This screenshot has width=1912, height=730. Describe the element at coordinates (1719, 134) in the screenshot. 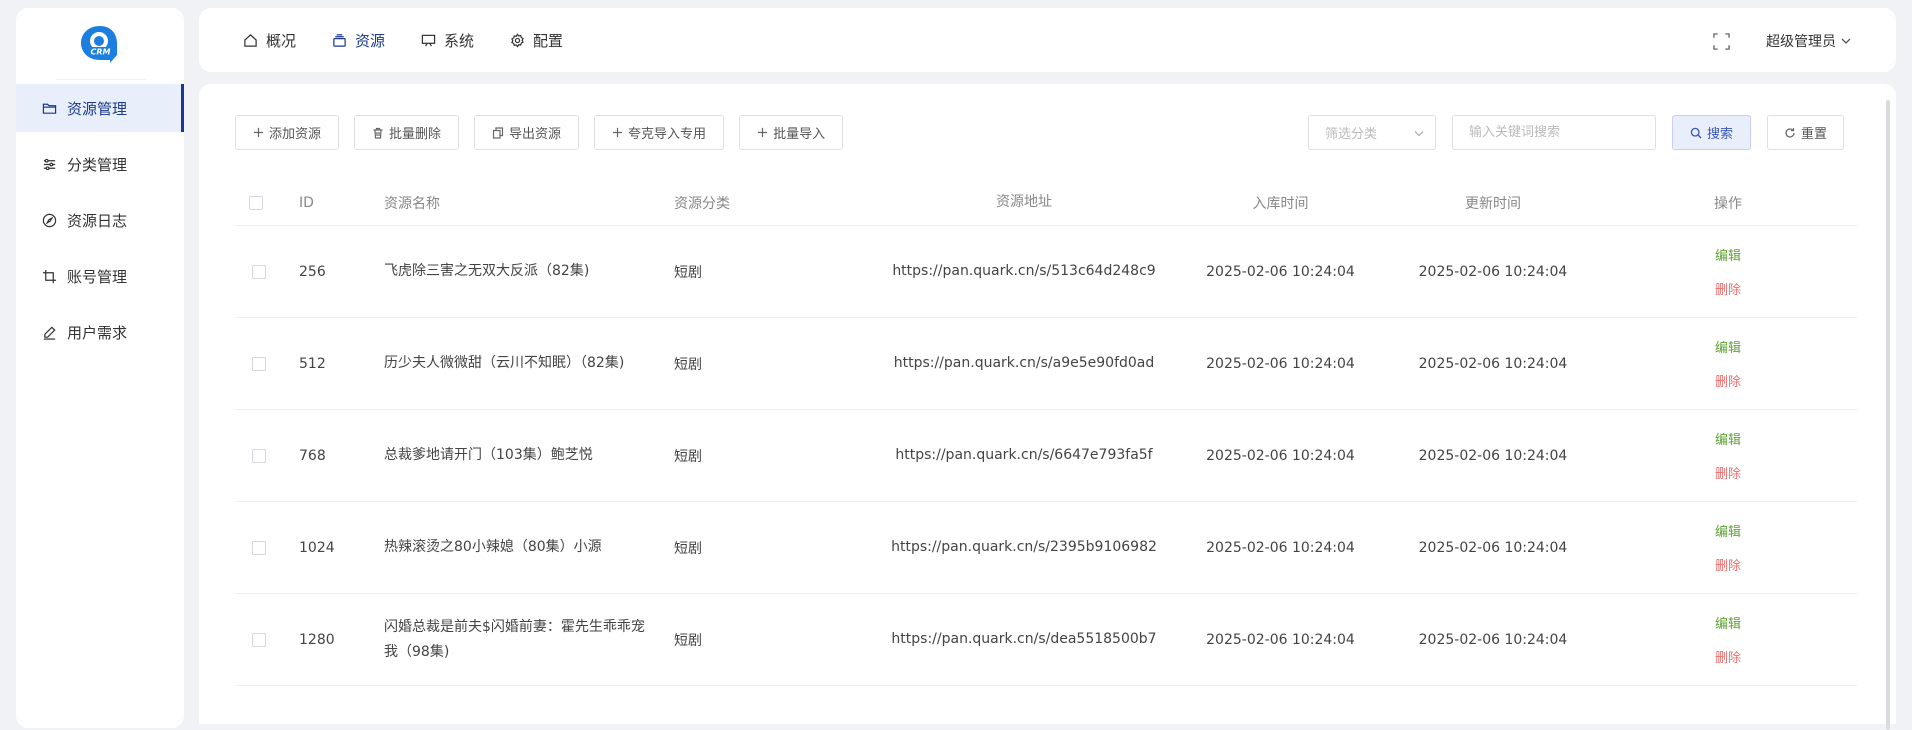

I see `button-label: 搜索` at that location.